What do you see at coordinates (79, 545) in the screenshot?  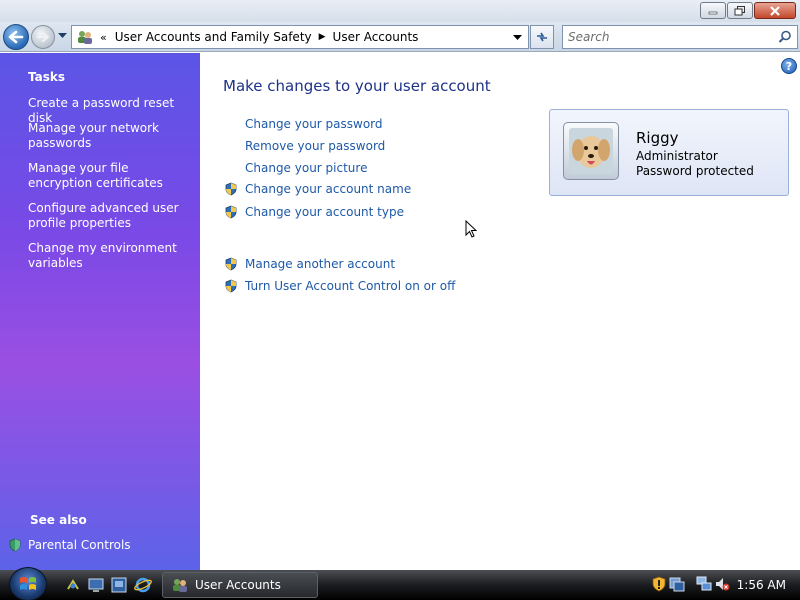 I see `parental-controls-label: Parental Controls` at bounding box center [79, 545].